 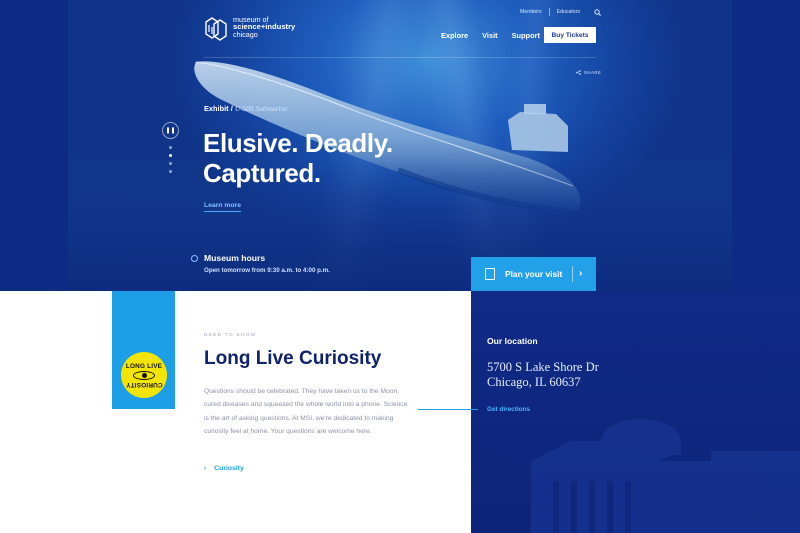 What do you see at coordinates (216, 29) in the screenshot?
I see `msi-logo-icon` at bounding box center [216, 29].